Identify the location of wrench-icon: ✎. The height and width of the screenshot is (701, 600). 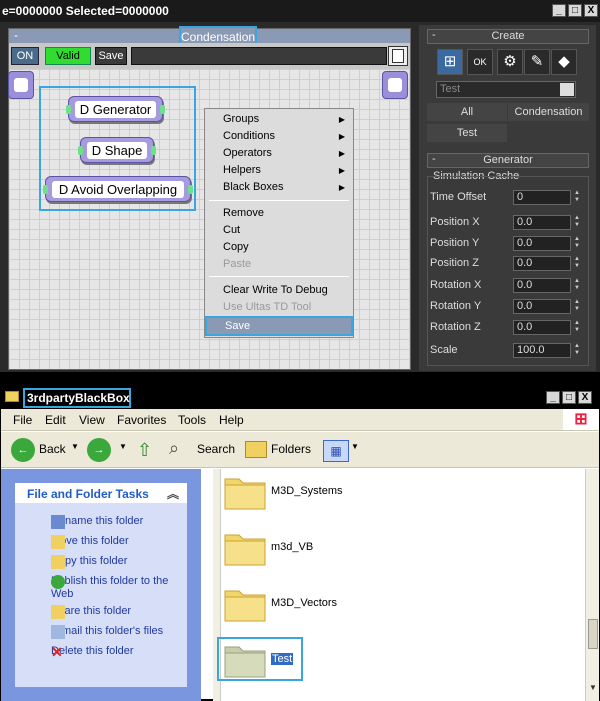
(537, 62).